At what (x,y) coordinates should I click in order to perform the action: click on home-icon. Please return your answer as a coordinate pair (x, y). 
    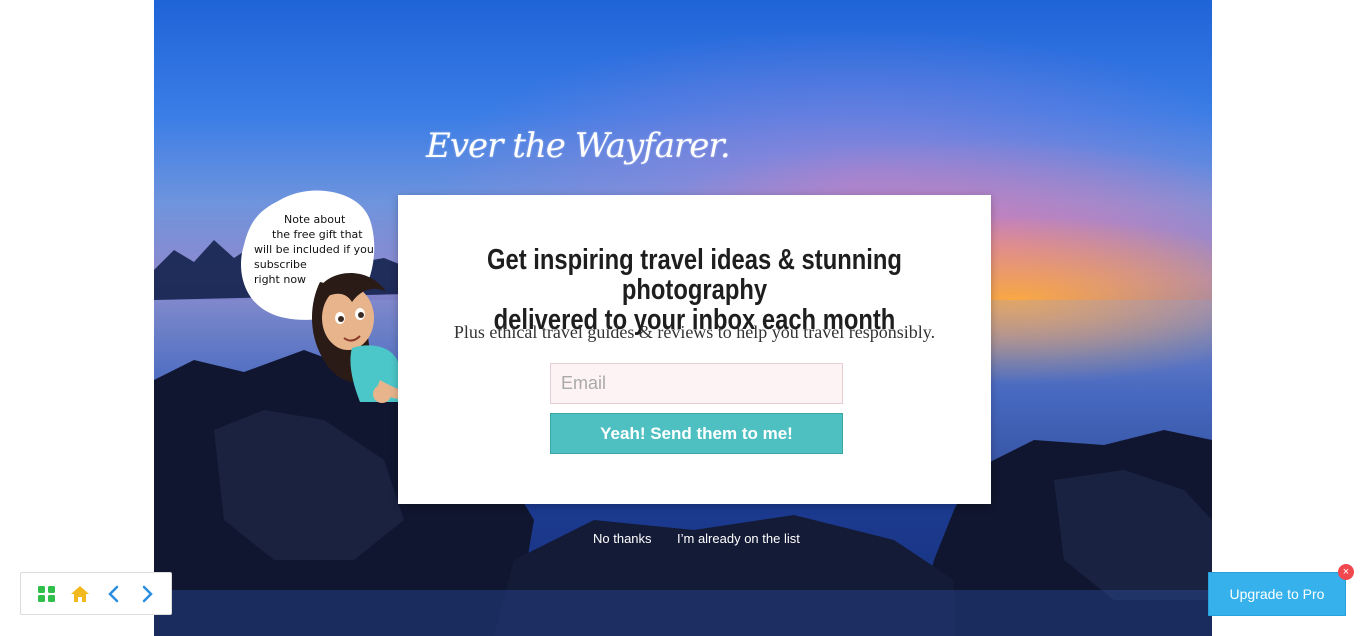
    Looking at the image, I should click on (80, 594).